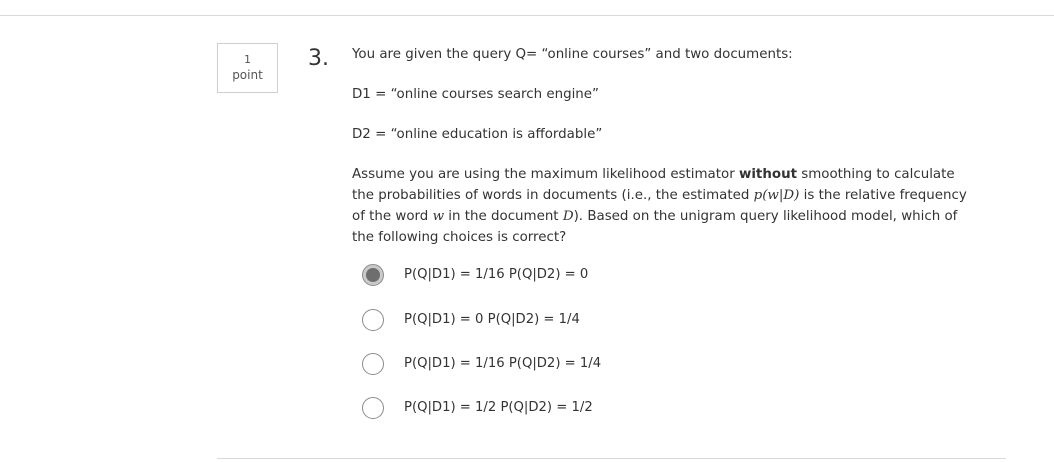 The height and width of the screenshot is (462, 1054). What do you see at coordinates (767, 174) in the screenshot?
I see `prompt-bold-without: without` at bounding box center [767, 174].